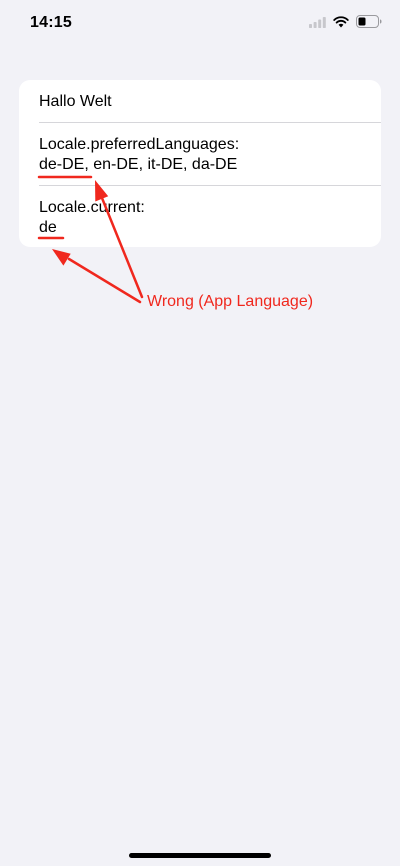  What do you see at coordinates (61, 257) in the screenshot?
I see `arrowhead-current` at bounding box center [61, 257].